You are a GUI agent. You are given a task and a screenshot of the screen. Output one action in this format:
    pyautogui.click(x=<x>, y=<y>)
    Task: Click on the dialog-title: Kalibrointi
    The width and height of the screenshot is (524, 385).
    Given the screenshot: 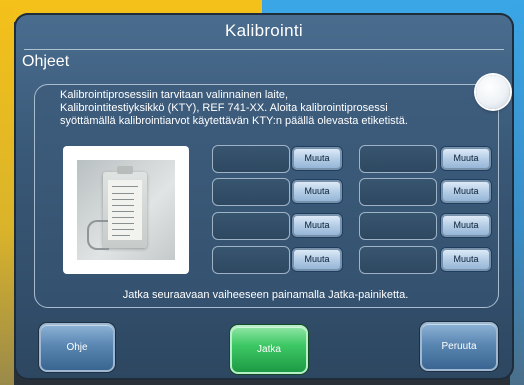 What is the action you would take?
    pyautogui.click(x=264, y=30)
    